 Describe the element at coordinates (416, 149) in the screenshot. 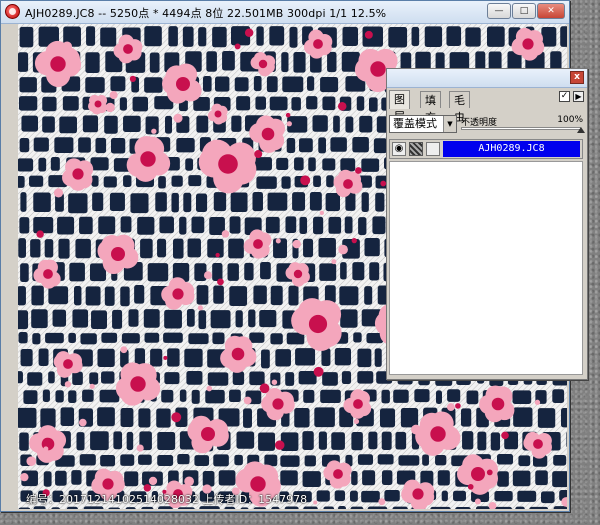

I see `layer-thumbnail` at that location.